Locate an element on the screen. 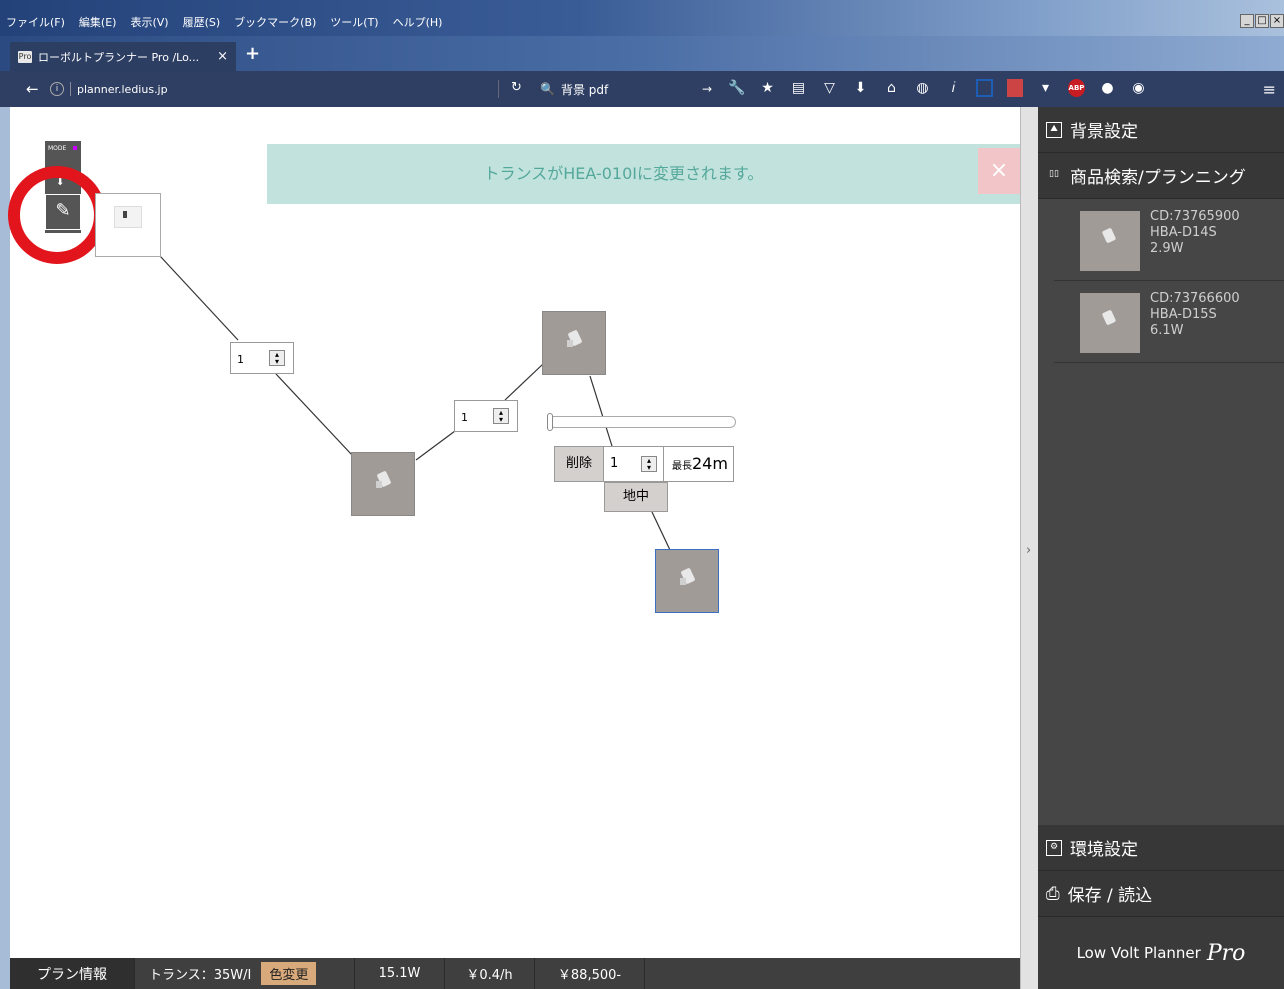 The height and width of the screenshot is (989, 1284). product-watt: 2.9W is located at coordinates (1167, 248).